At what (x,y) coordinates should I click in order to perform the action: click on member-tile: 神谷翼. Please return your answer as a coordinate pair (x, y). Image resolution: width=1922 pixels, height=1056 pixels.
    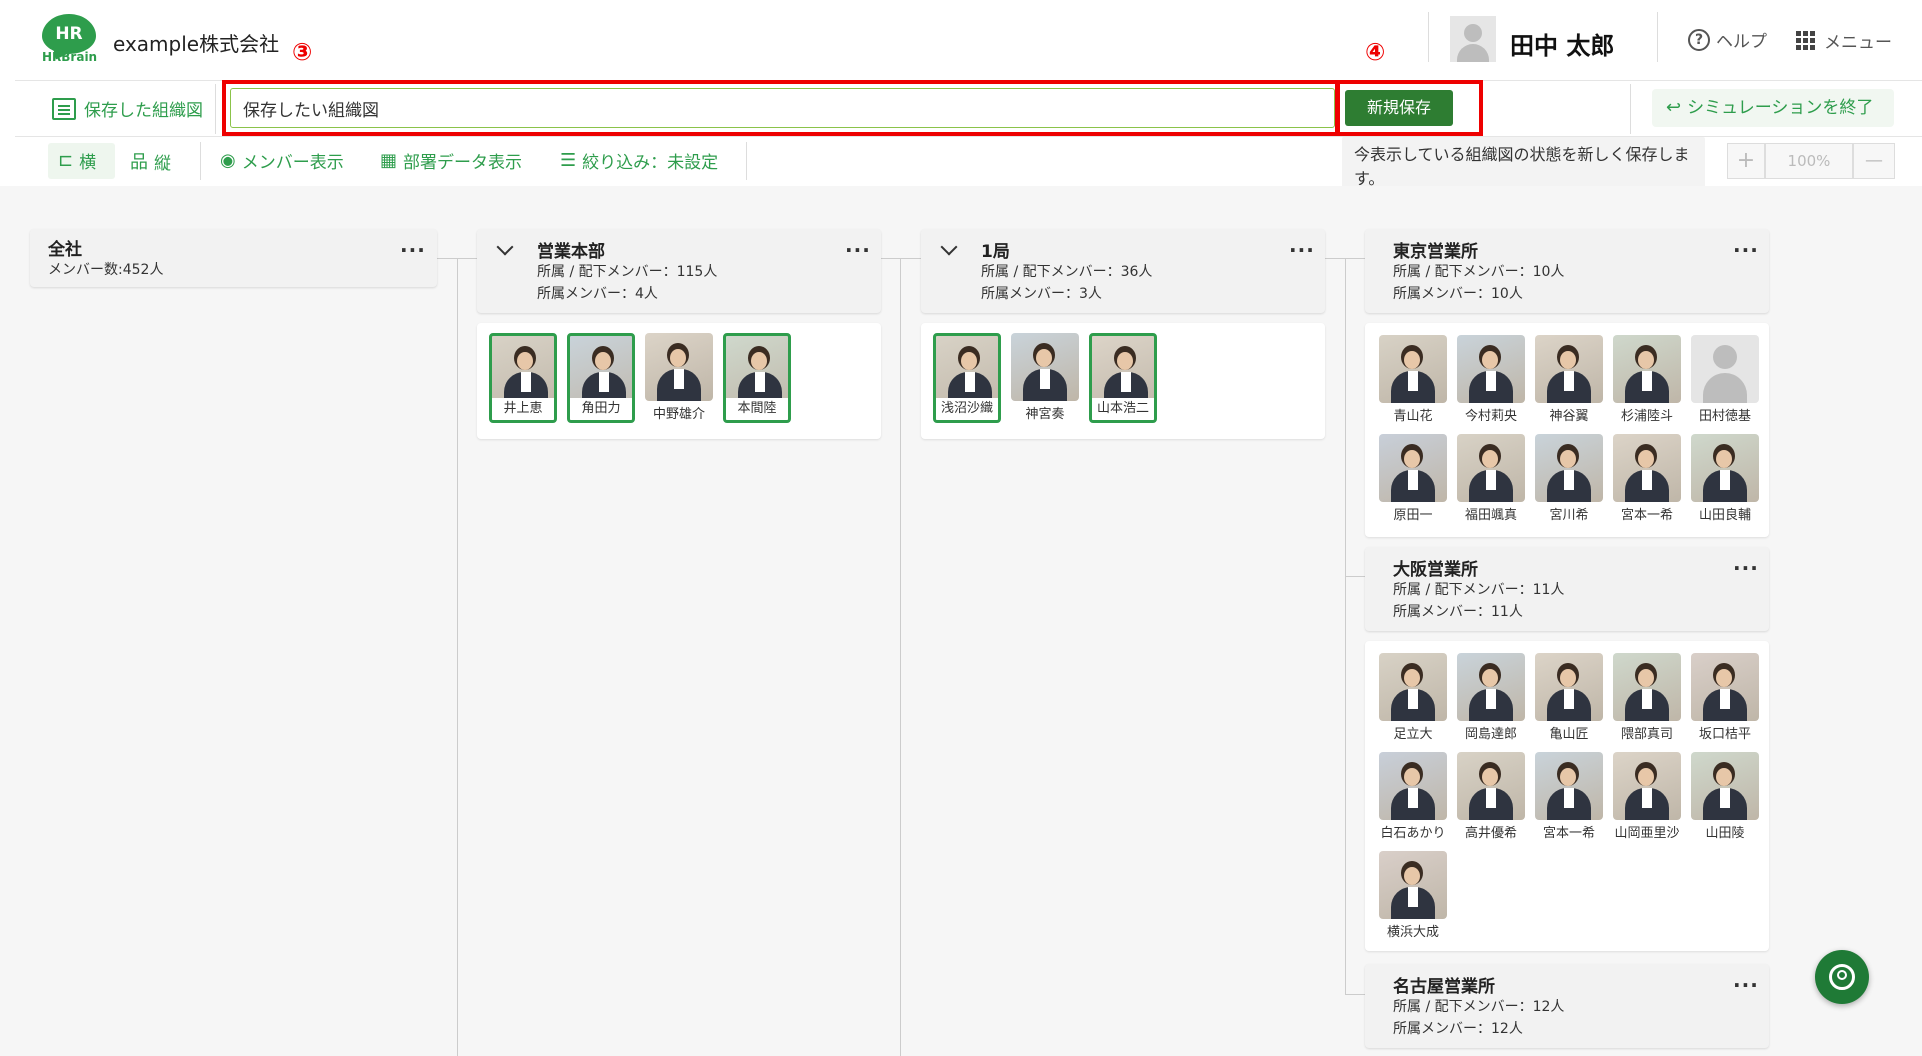
    Looking at the image, I should click on (1569, 379).